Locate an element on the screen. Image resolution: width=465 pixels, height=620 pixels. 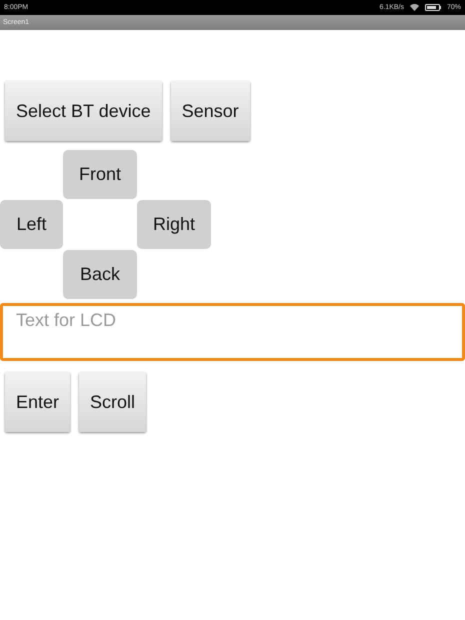
select-device-button: Select BT device is located at coordinates (83, 111).